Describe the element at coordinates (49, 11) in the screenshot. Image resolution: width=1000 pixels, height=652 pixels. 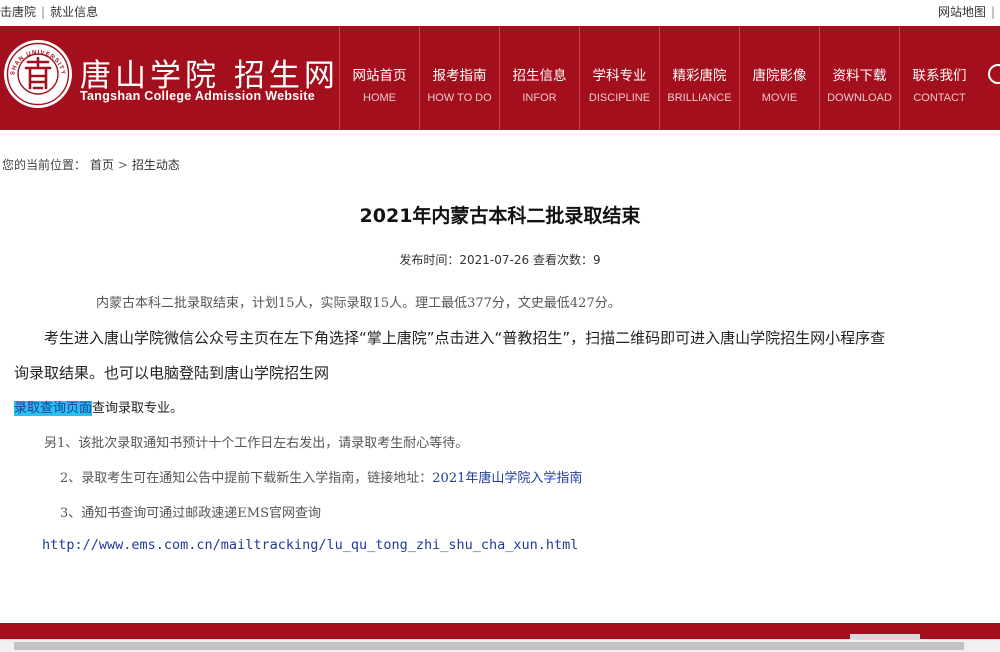
I see `top-links-left: 击唐院 | 就业信息` at that location.